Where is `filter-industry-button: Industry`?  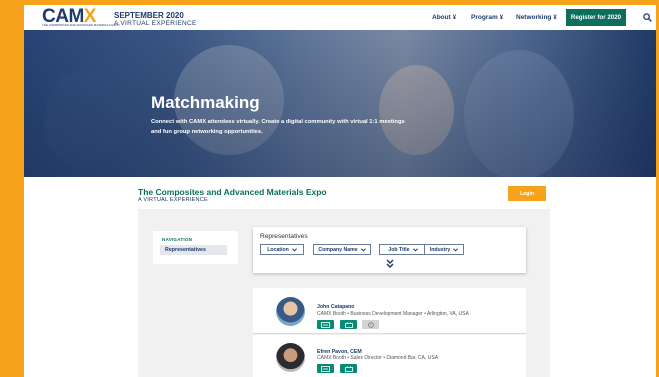 filter-industry-button: Industry is located at coordinates (444, 249).